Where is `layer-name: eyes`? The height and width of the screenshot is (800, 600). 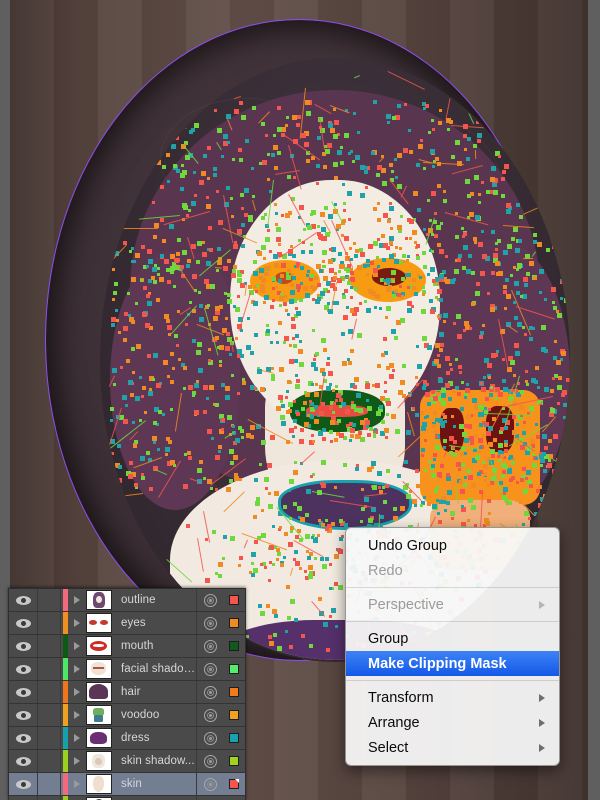
layer-name: eyes is located at coordinates (154, 623).